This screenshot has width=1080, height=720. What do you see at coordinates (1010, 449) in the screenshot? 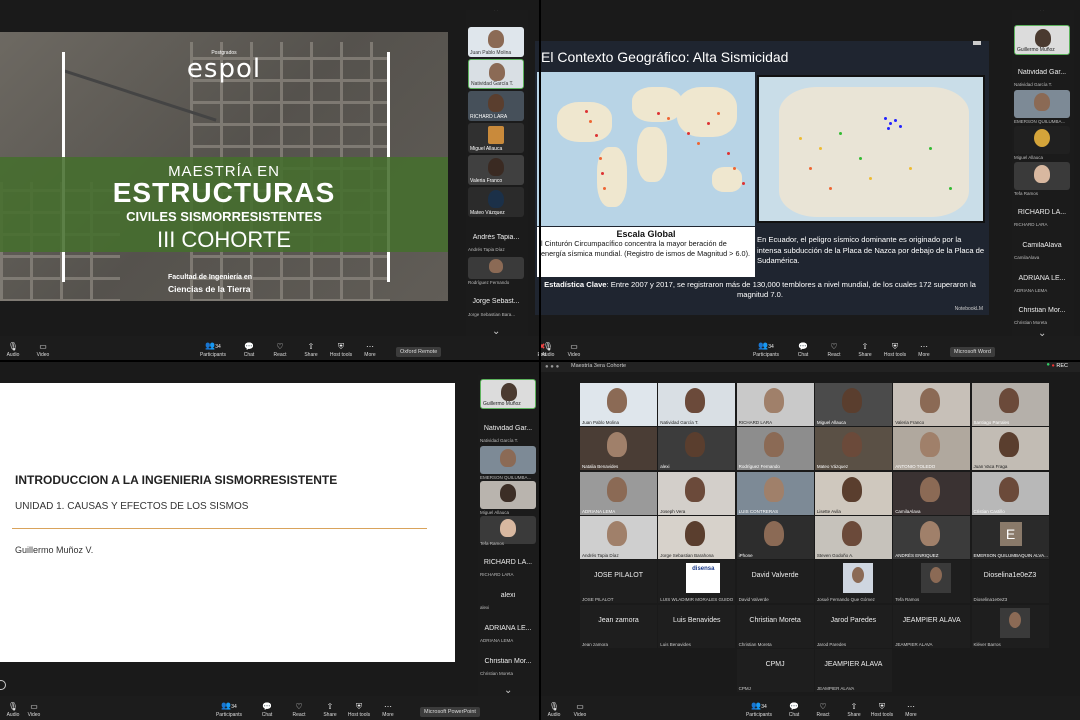
I see `video-tile: Juan Vaca Fraga` at bounding box center [1010, 449].